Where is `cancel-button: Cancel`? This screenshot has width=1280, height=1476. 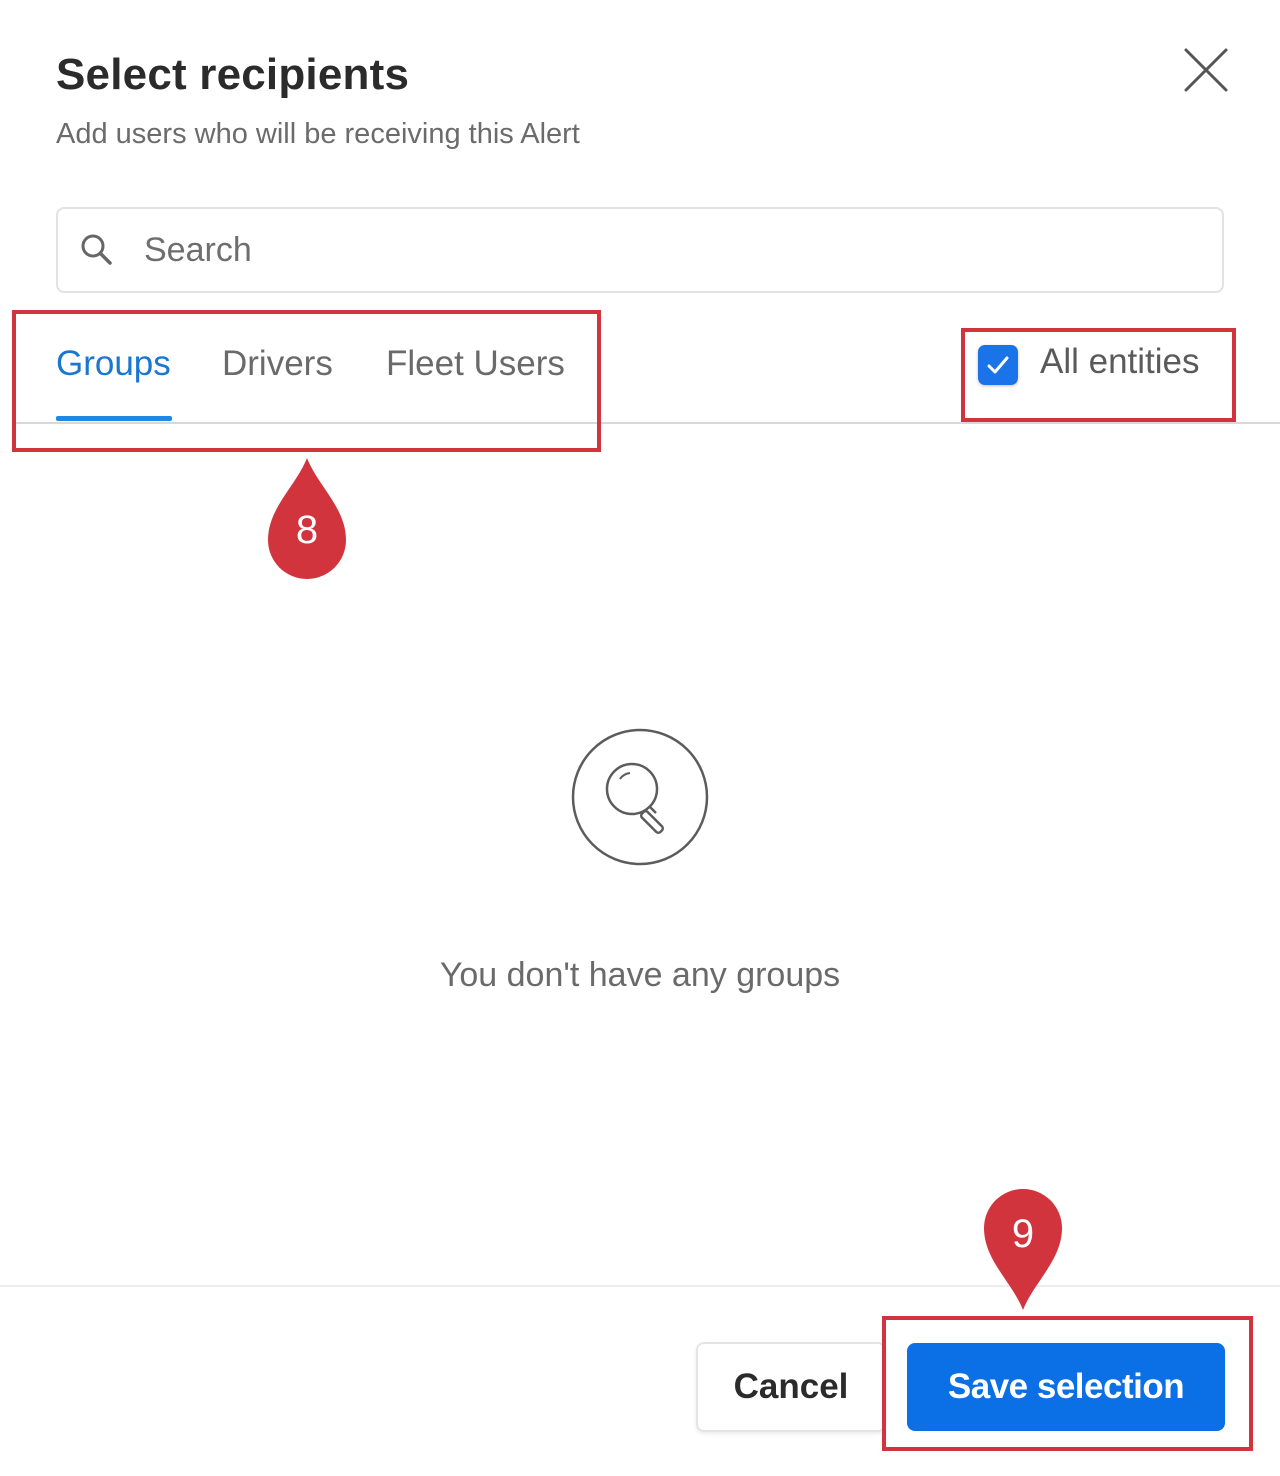
cancel-button: Cancel is located at coordinates (791, 1387).